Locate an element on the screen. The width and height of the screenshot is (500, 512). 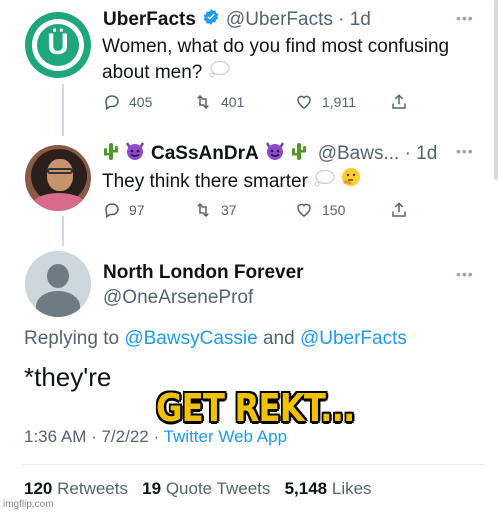
likes-stat: 5,148 Likes is located at coordinates (328, 488).